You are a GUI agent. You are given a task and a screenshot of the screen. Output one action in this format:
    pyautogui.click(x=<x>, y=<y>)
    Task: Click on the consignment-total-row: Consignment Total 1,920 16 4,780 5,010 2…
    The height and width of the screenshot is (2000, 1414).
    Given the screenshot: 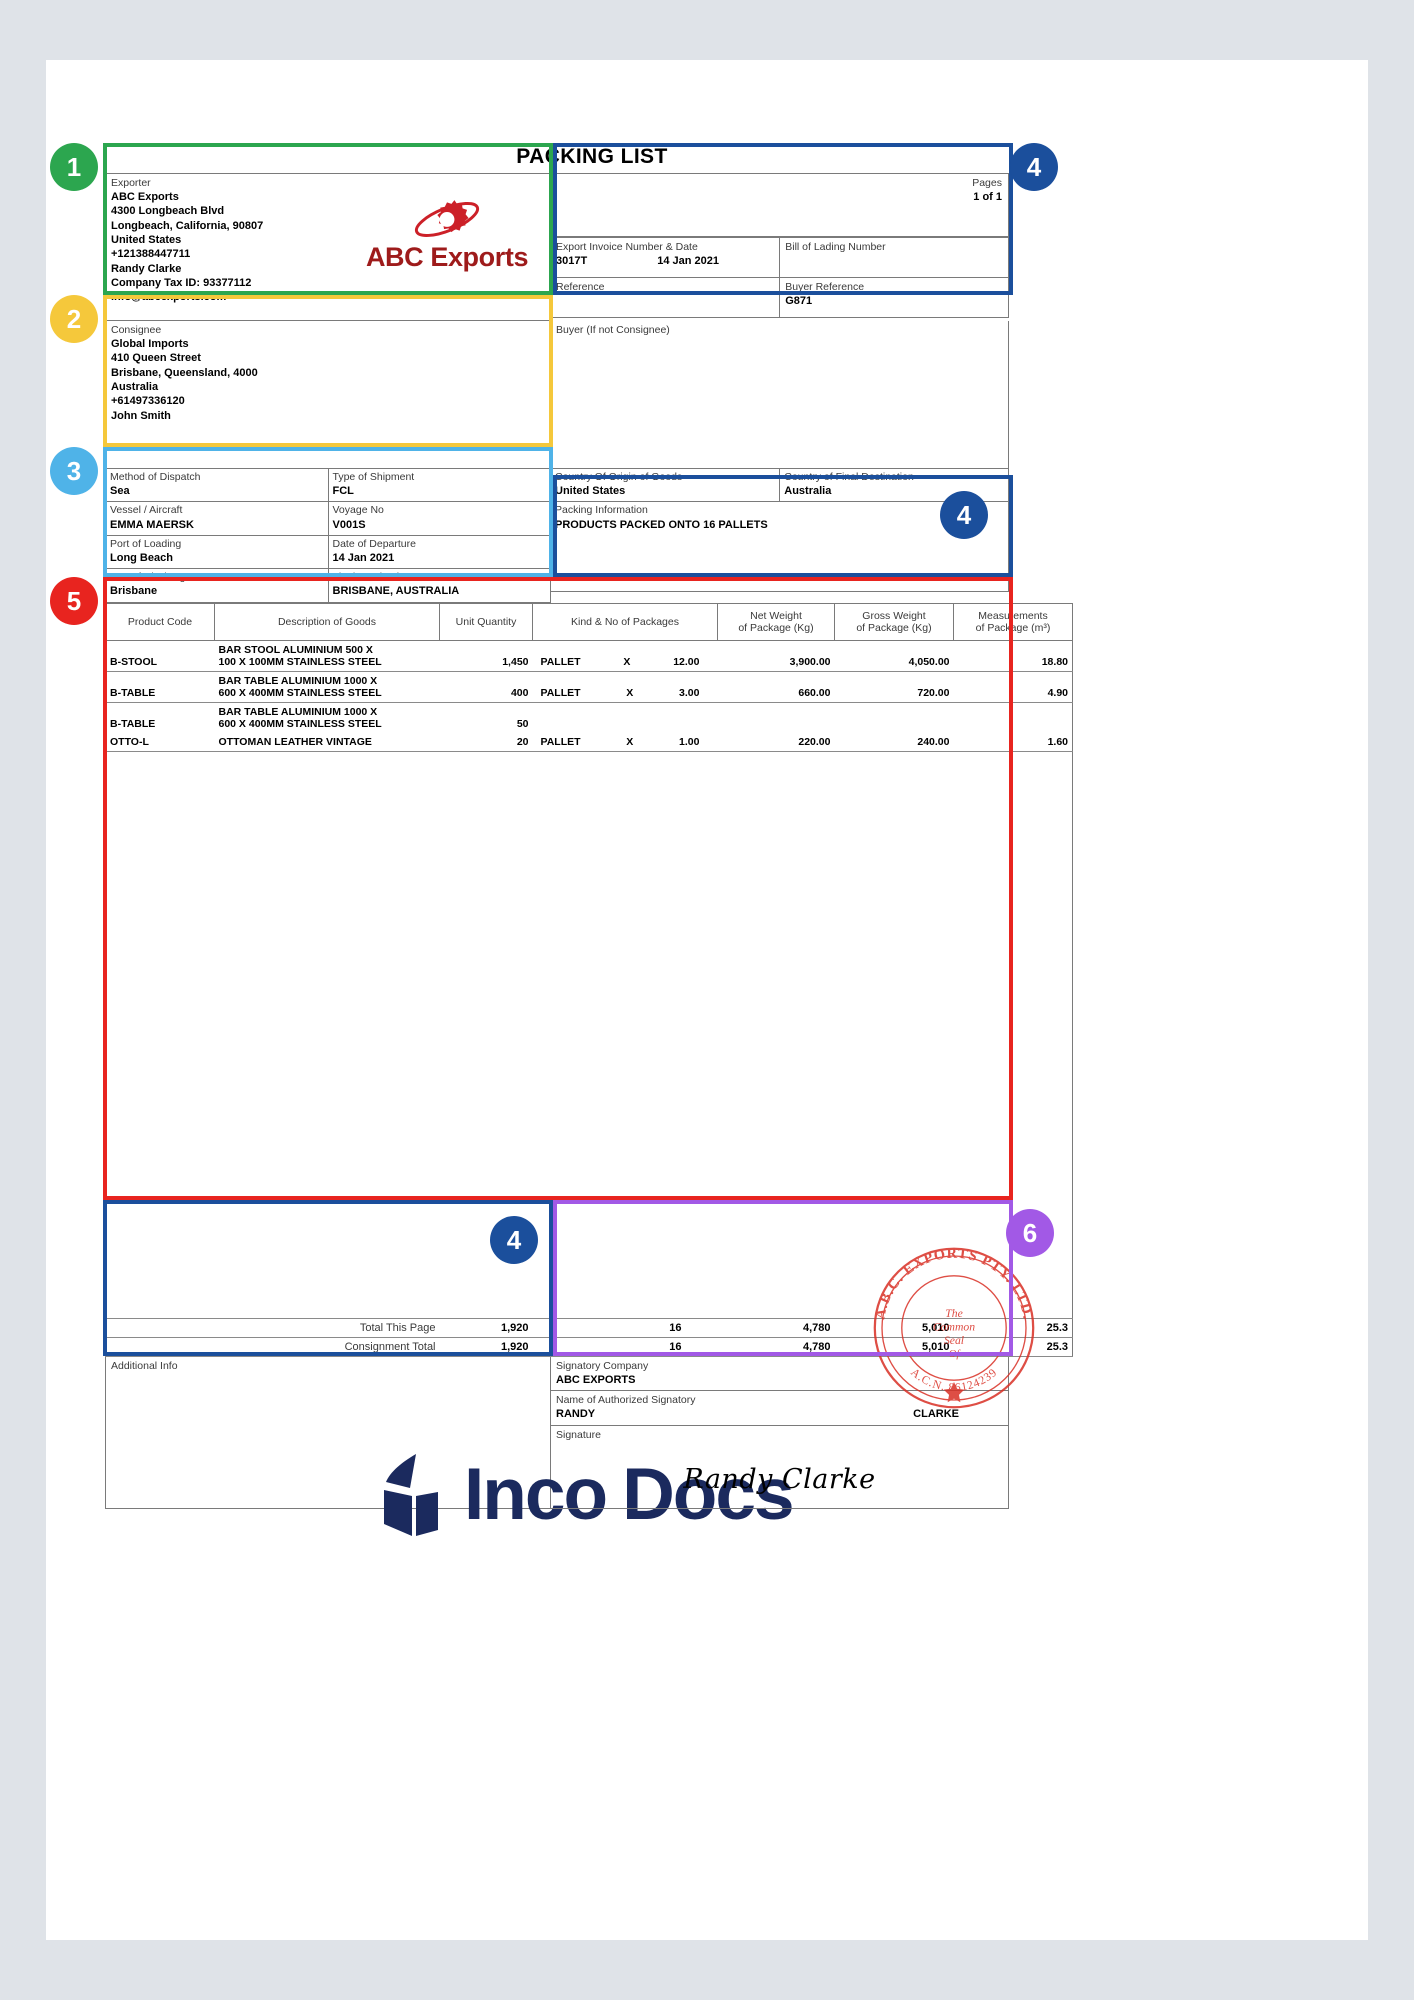 What is the action you would take?
    pyautogui.click(x=589, y=1346)
    